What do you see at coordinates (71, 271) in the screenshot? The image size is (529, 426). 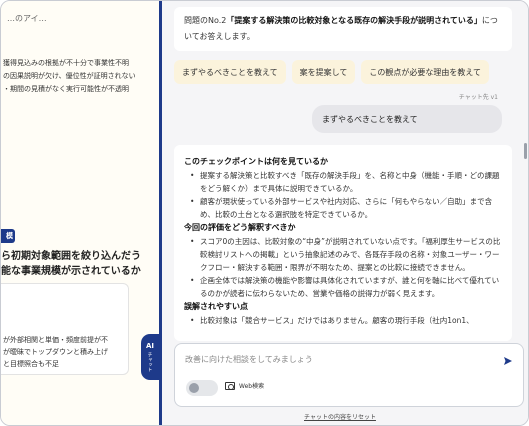 I see `heading-line: 能な事業規模が示されているか` at bounding box center [71, 271].